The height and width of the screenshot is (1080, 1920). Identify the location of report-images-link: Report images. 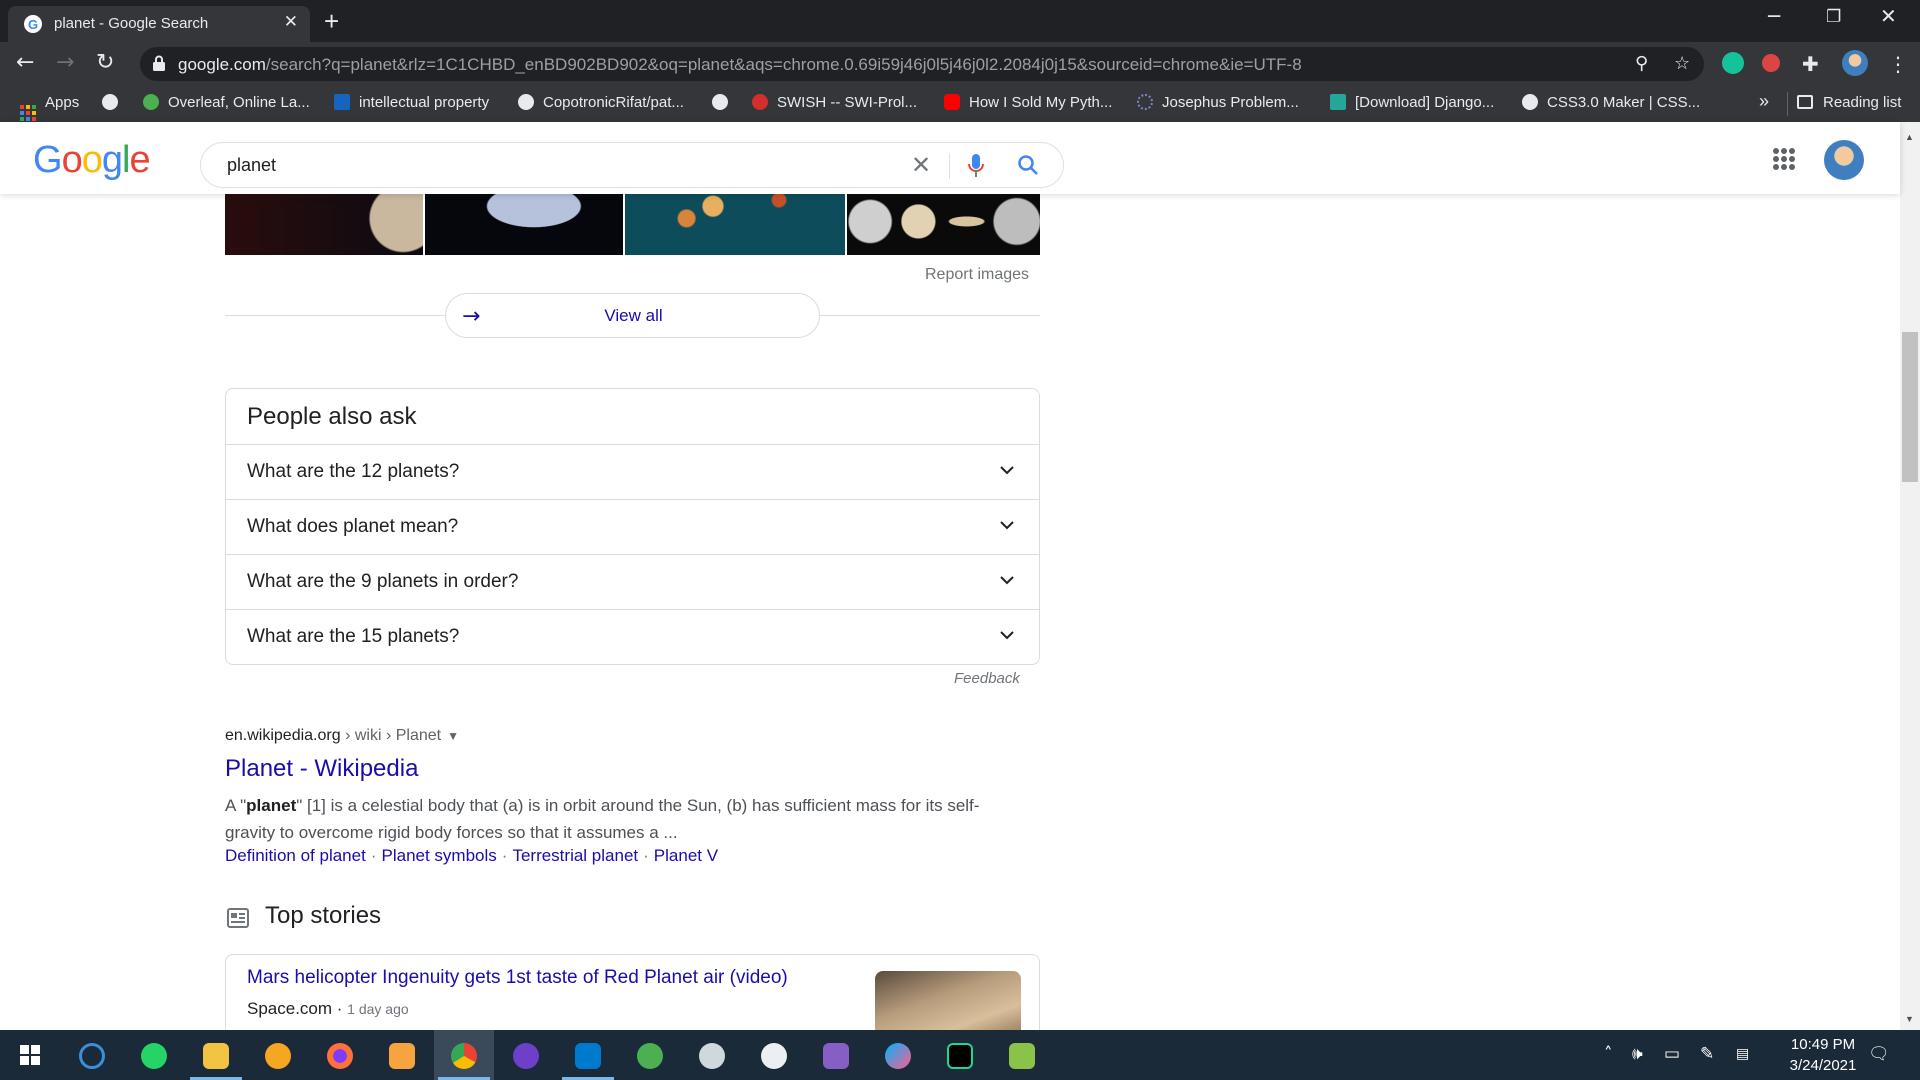
(977, 275).